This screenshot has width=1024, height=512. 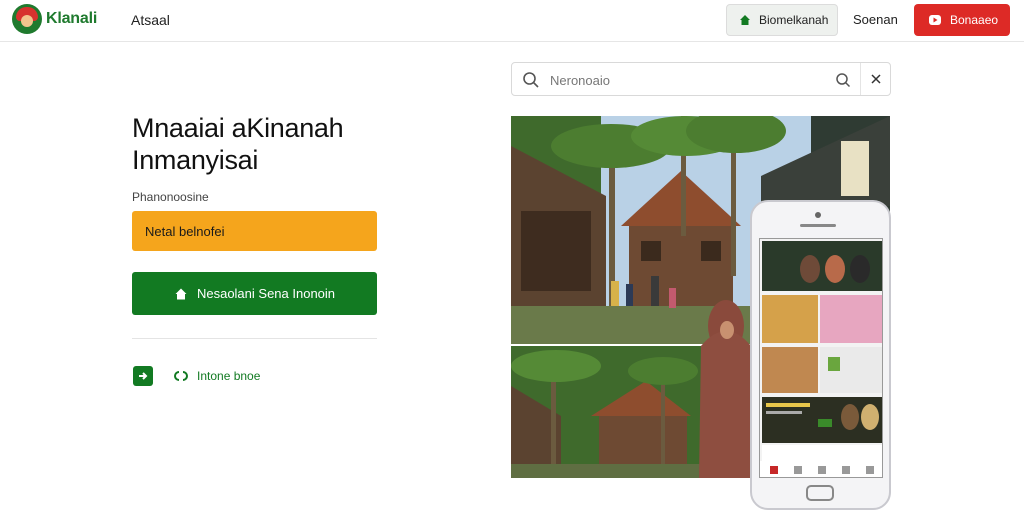 I want to click on outline-button: Biomelkanah, so click(x=782, y=20).